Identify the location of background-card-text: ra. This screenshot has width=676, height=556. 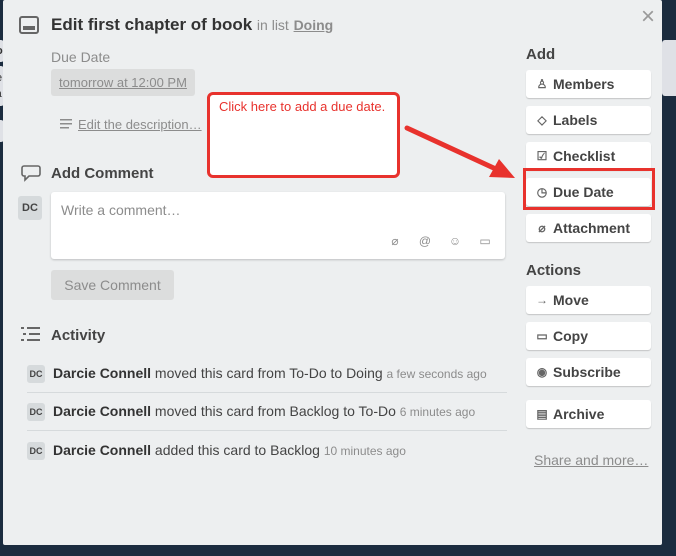
(1, 94).